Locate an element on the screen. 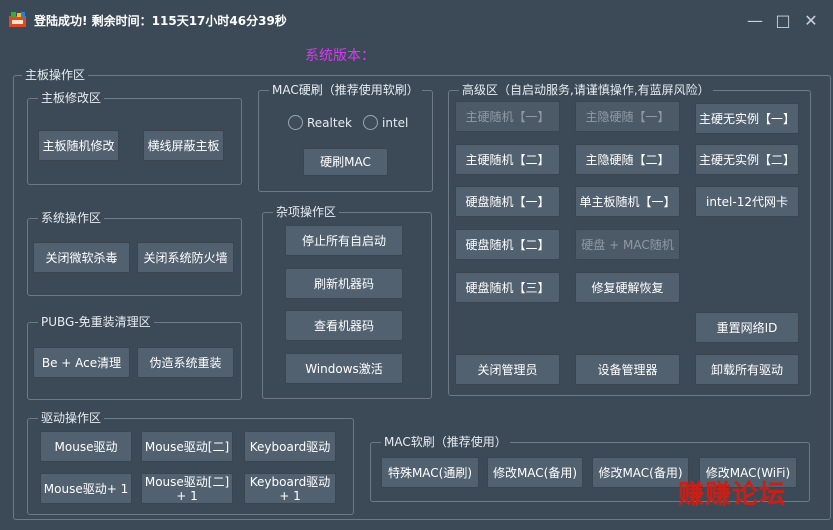  mouse-driver-plus1-button: Mouse驱动+ 1 is located at coordinates (86, 488).